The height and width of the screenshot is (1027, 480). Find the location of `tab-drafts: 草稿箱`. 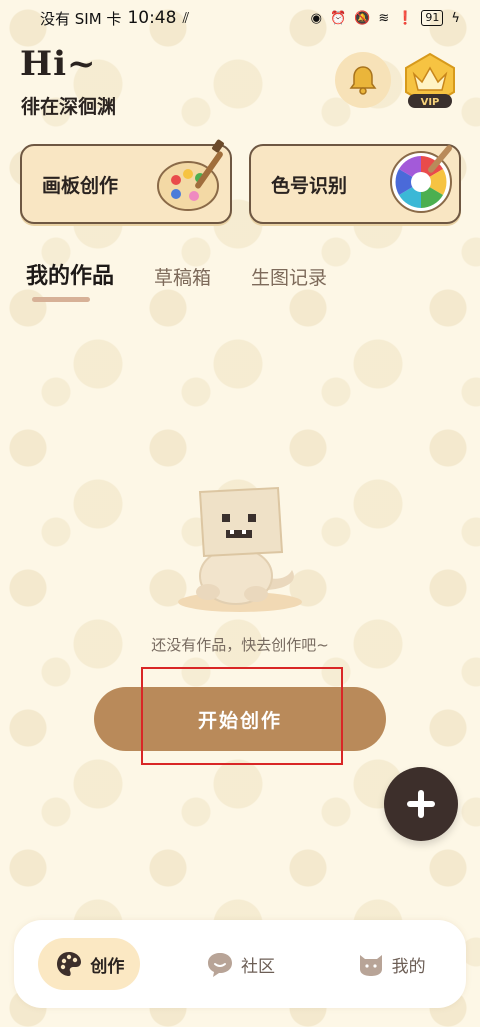

tab-drafts: 草稿箱 is located at coordinates (182, 276).